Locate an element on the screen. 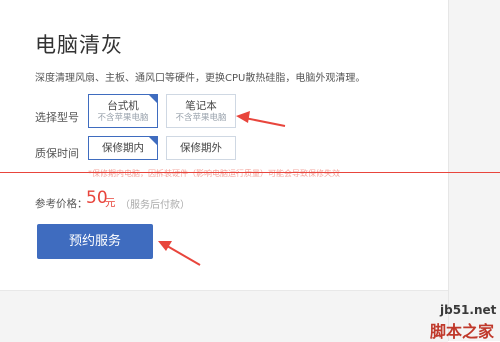 This screenshot has height=342, width=500. annotation-arrows is located at coordinates (222, 188).